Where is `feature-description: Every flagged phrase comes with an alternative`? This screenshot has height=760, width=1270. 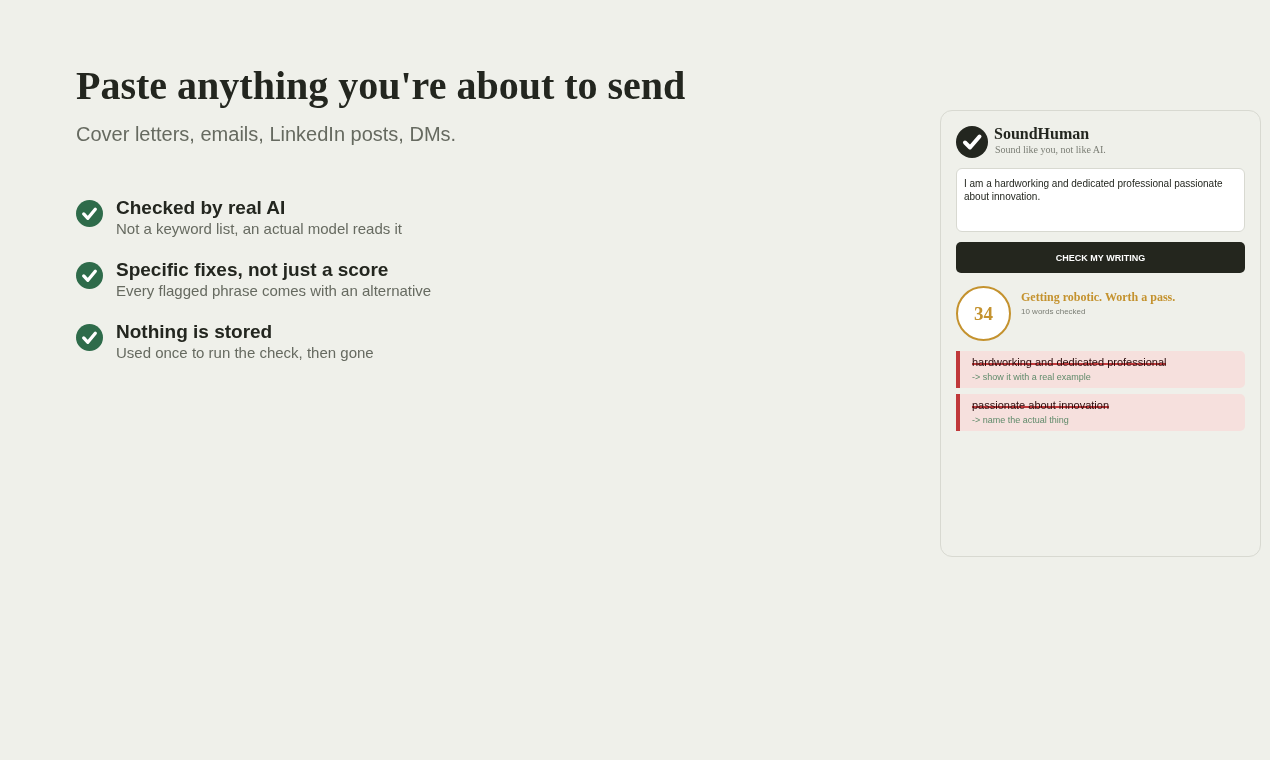 feature-description: Every flagged phrase comes with an alternative is located at coordinates (274, 291).